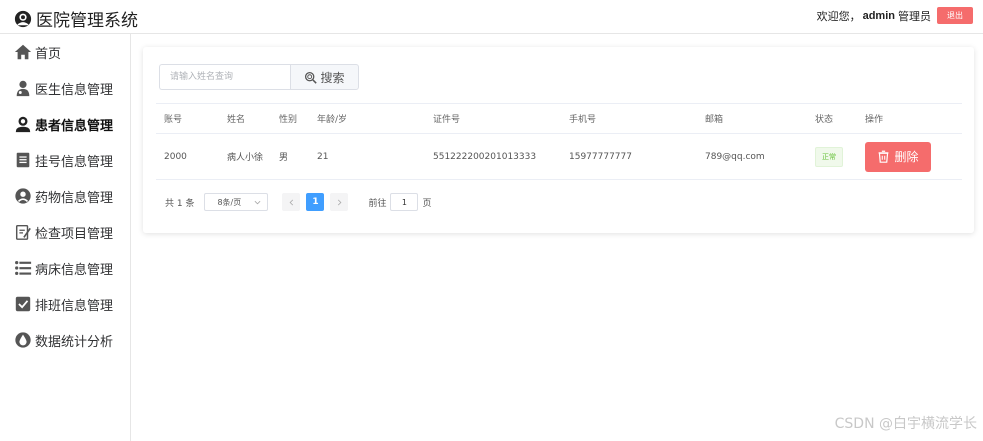 This screenshot has height=441, width=983. What do you see at coordinates (629, 156) in the screenshot?
I see `cell-phone: 15977777777` at bounding box center [629, 156].